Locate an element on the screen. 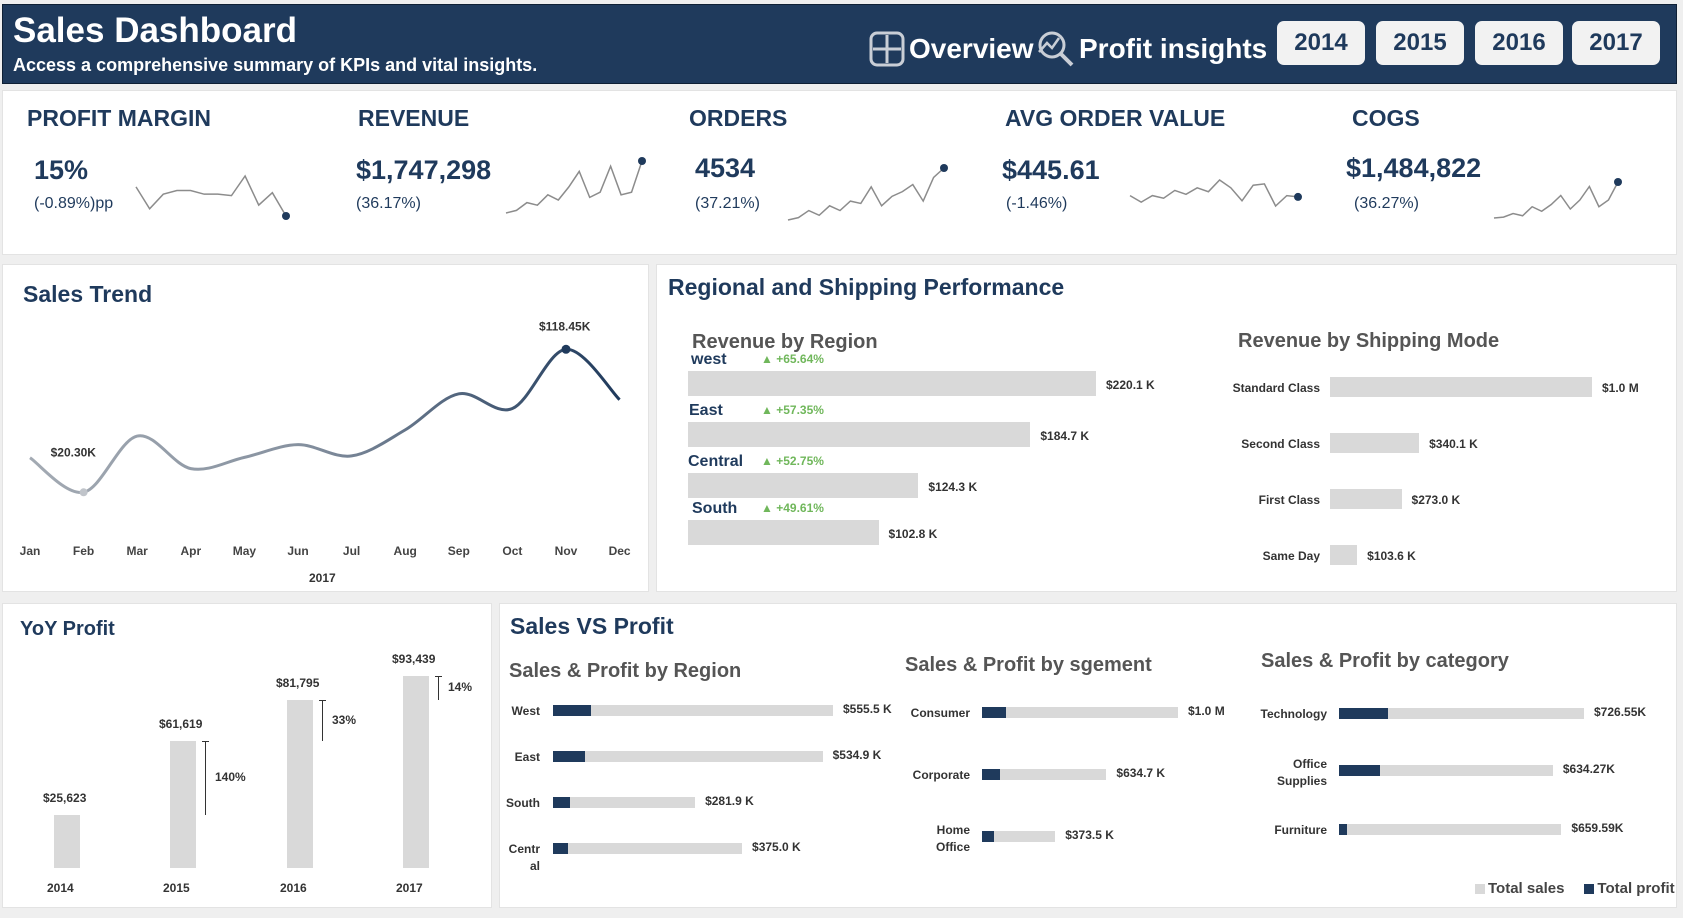 This screenshot has width=1683, height=918. sp-region-value-label: $534.9 K is located at coordinates (857, 755).